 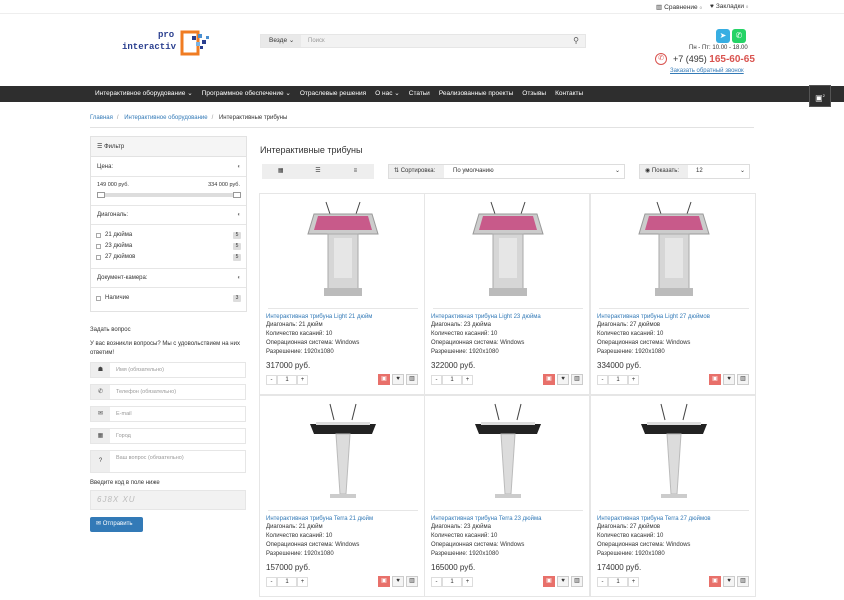 I want to click on slider-max-handle, so click(x=237, y=195).